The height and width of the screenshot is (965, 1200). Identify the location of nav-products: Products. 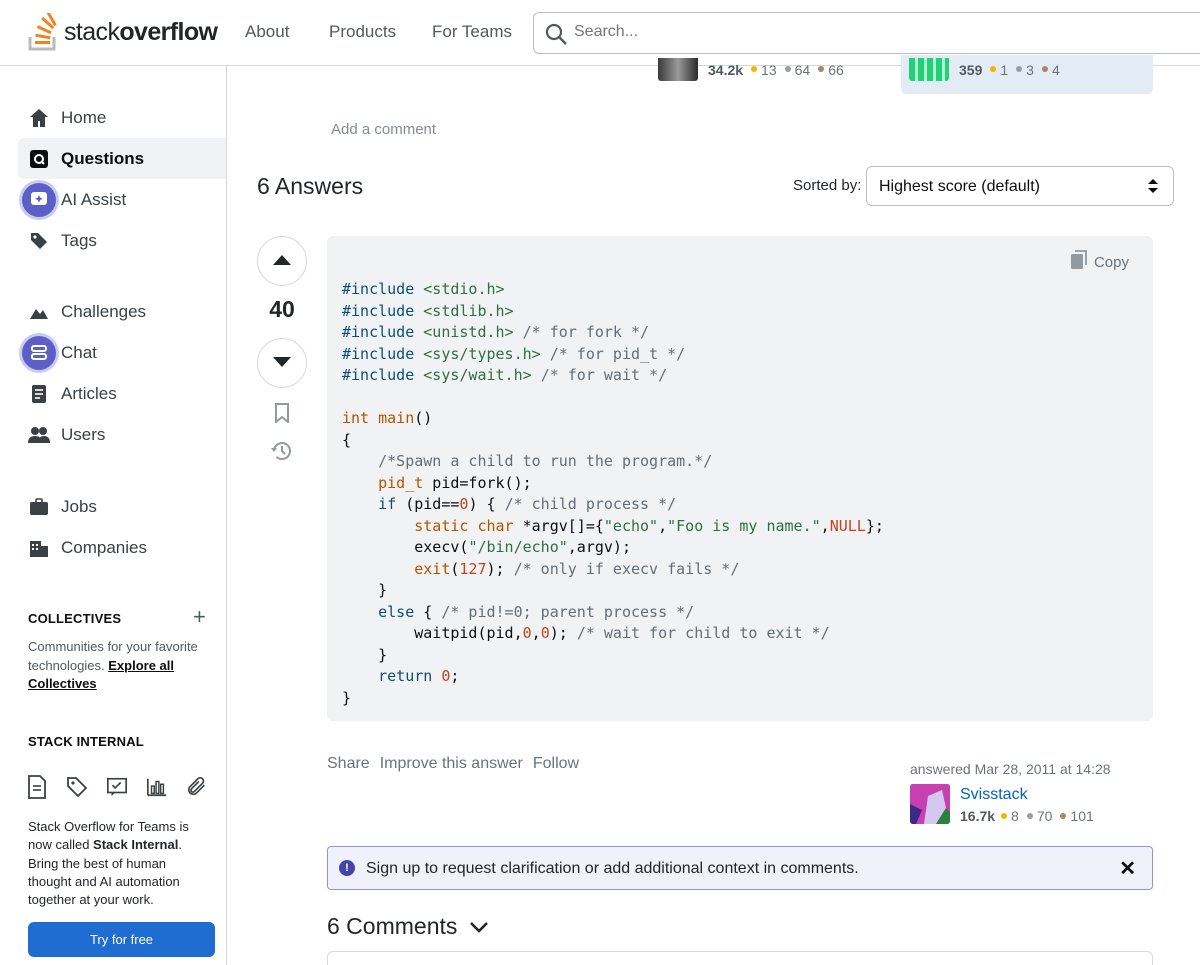
(362, 32).